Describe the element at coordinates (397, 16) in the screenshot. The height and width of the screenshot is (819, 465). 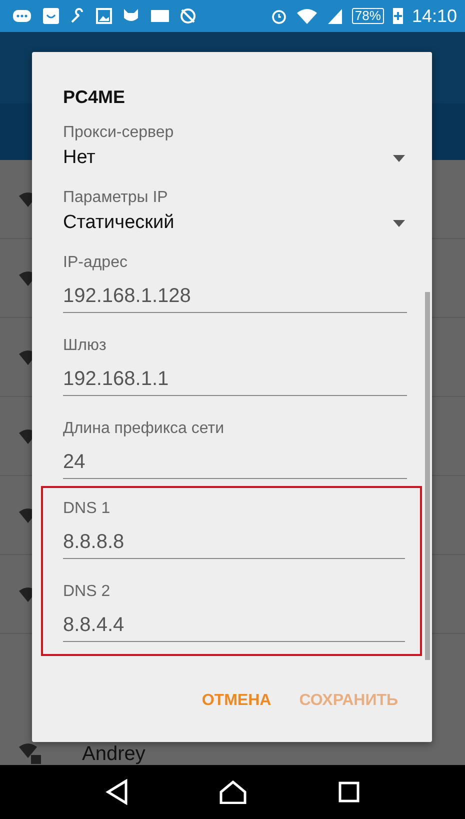
I see `charging-icon` at that location.